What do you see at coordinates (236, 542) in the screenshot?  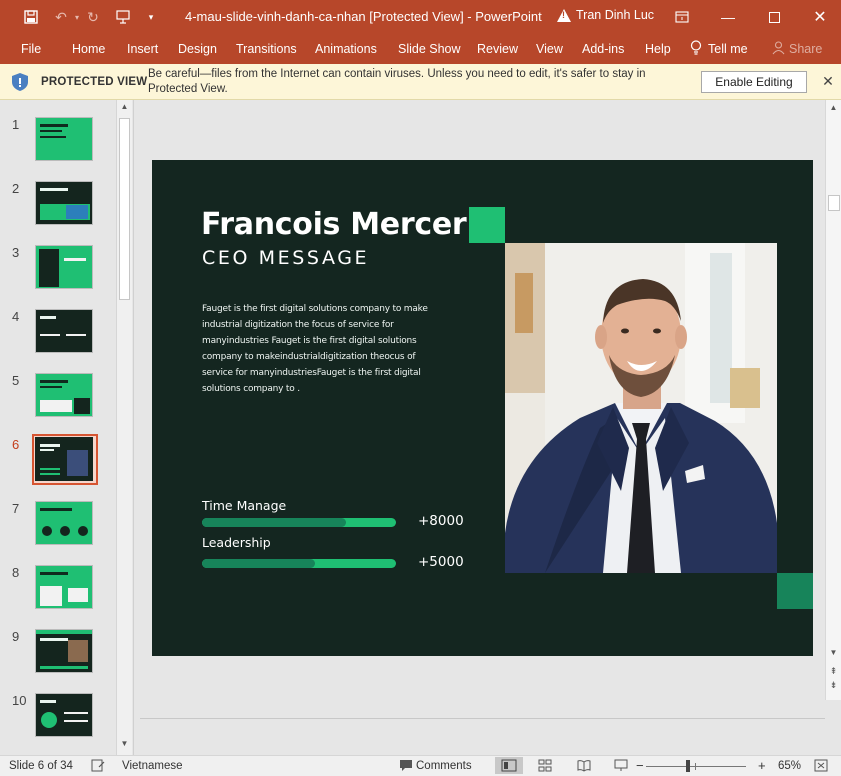 I see `skill-label-leadership: Leadership` at bounding box center [236, 542].